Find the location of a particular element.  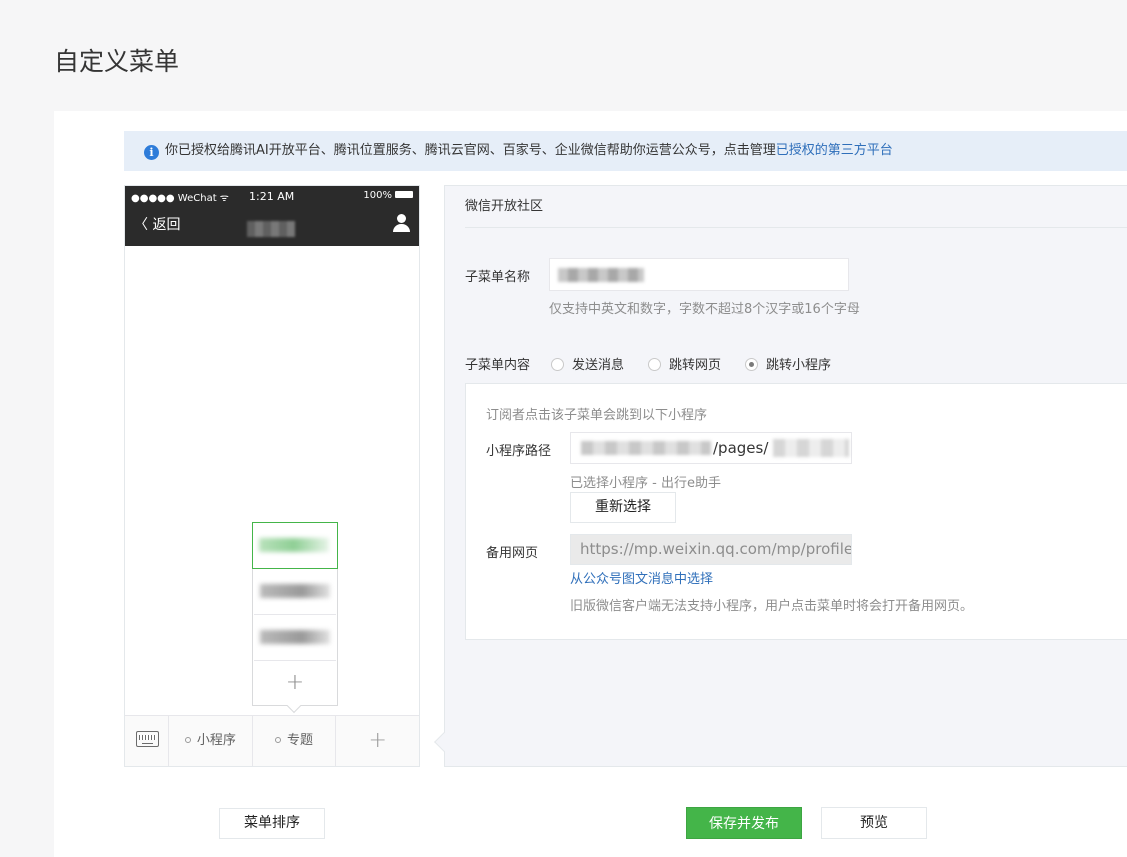

page-title: 自定义菜单 is located at coordinates (117, 61).